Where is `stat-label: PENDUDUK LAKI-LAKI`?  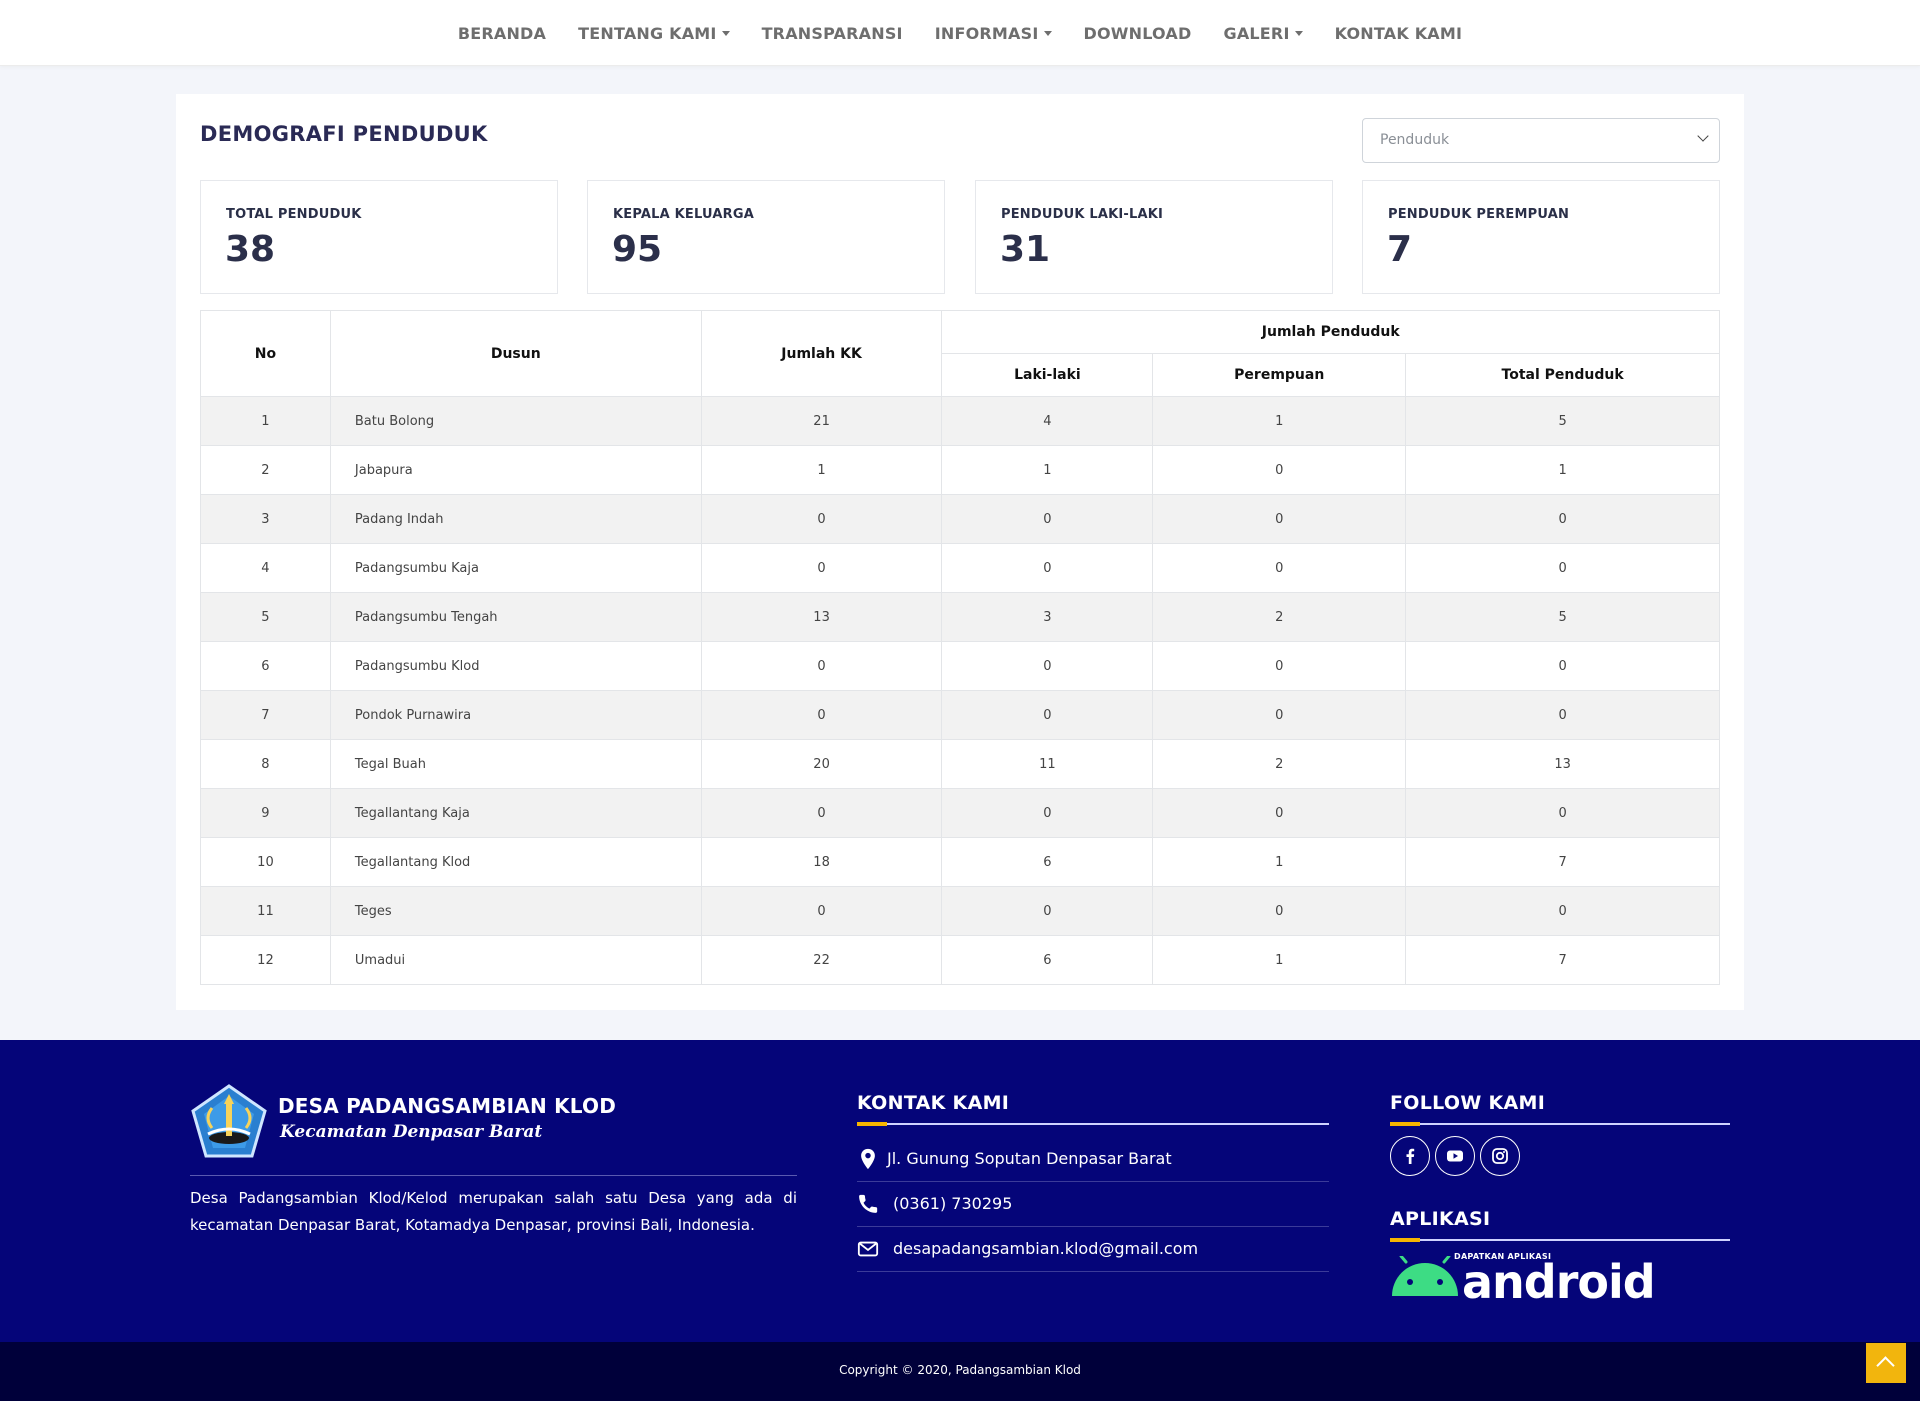
stat-label: PENDUDUK LAKI-LAKI is located at coordinates (1082, 214).